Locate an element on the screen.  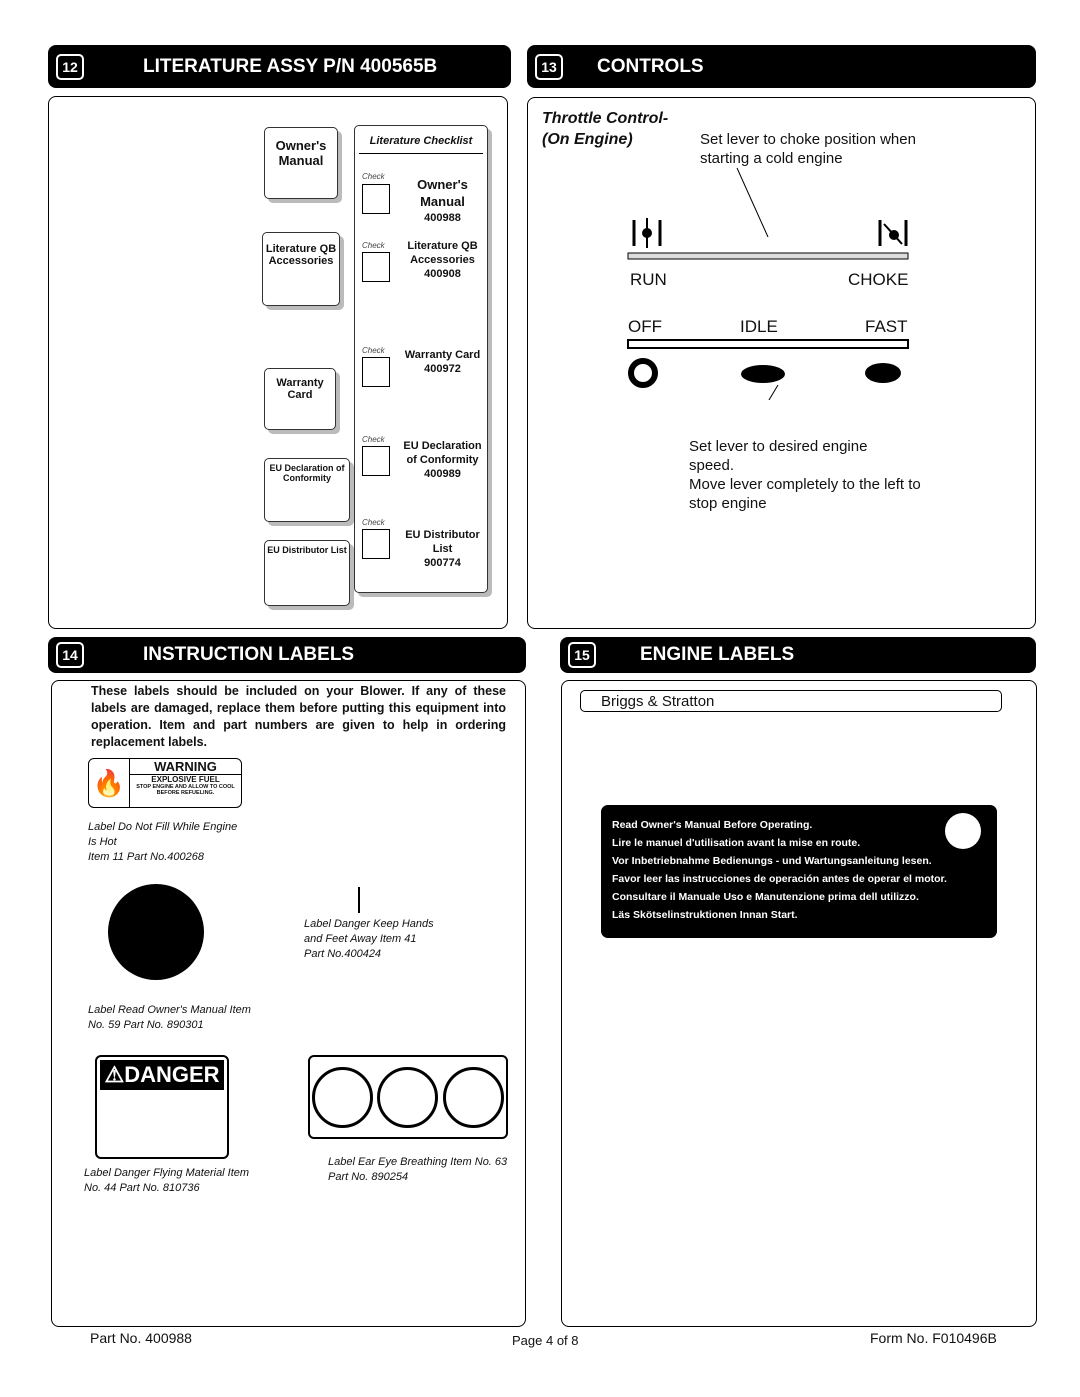
breathing-protection-icon is located at coordinates (473, 1097).